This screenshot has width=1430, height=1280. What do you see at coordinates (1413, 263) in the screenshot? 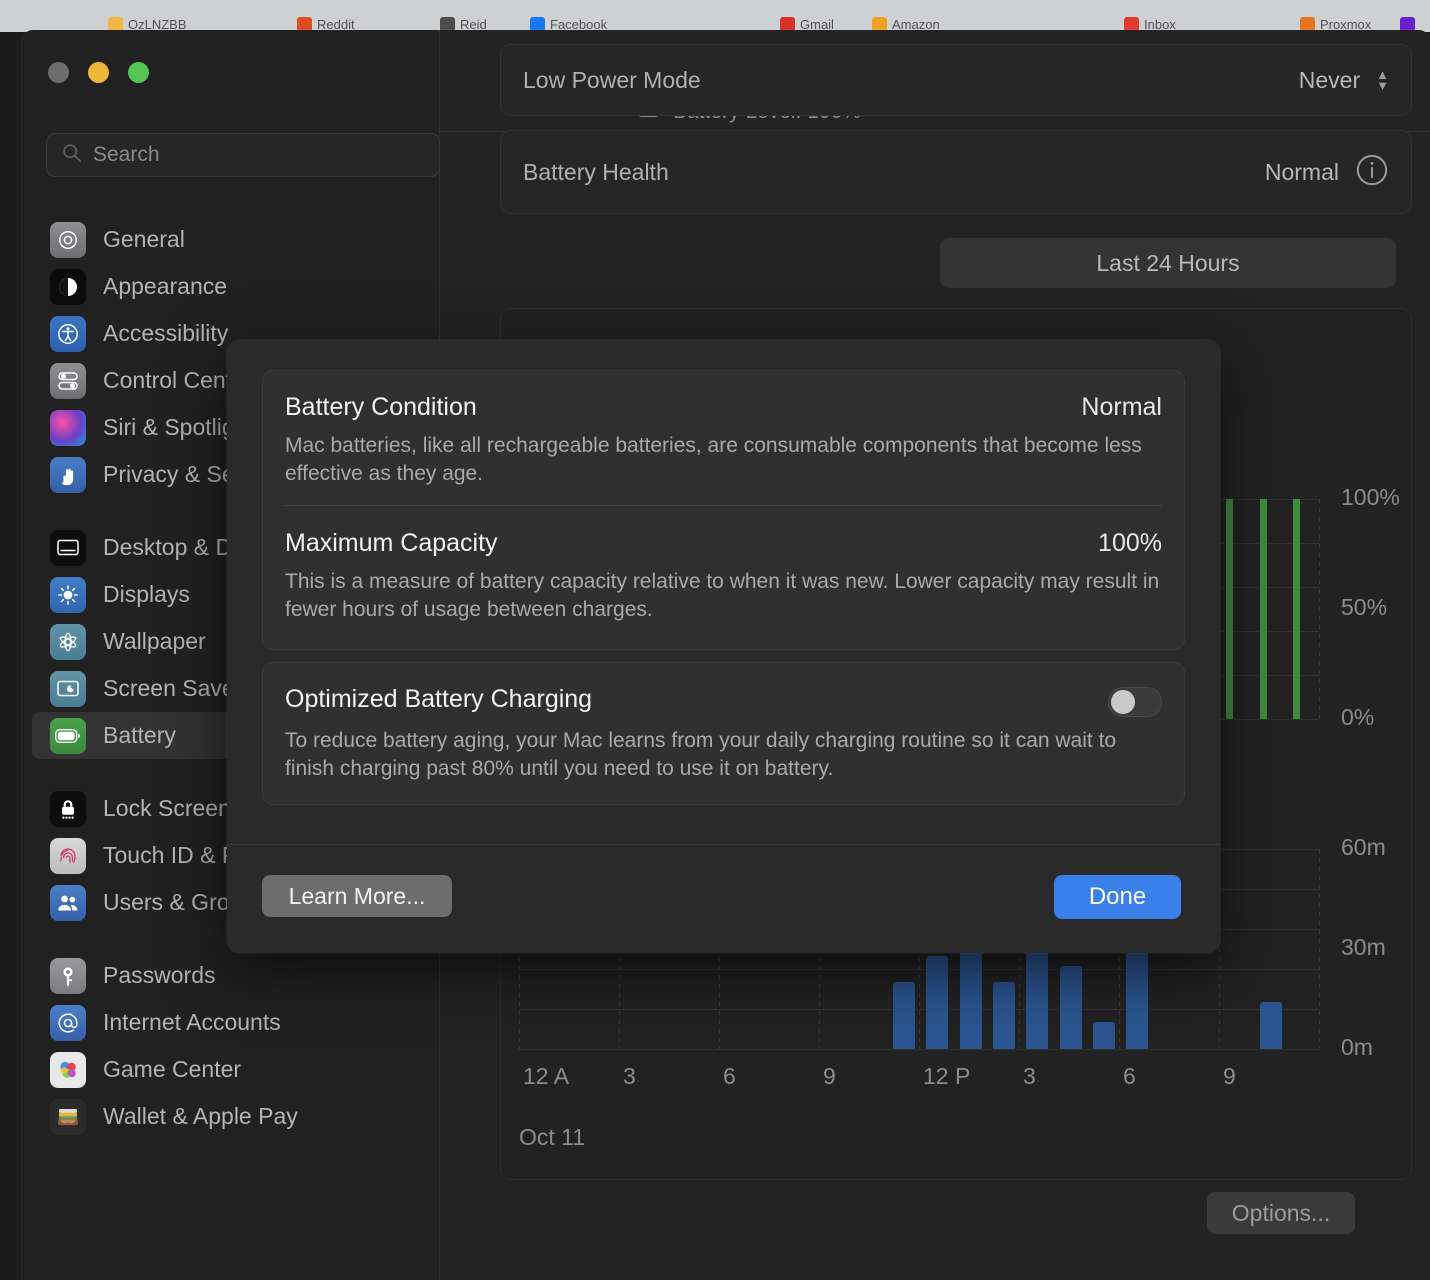
I see `segment-last-10-days: Last 10 Days` at bounding box center [1413, 263].